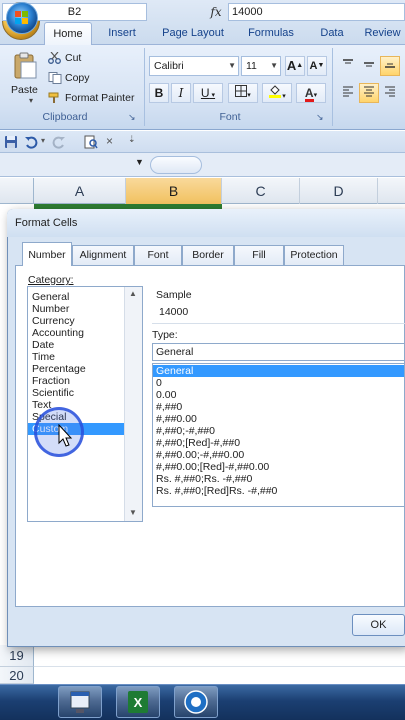  I want to click on chevron-down-icon: ▼, so click(274, 65).